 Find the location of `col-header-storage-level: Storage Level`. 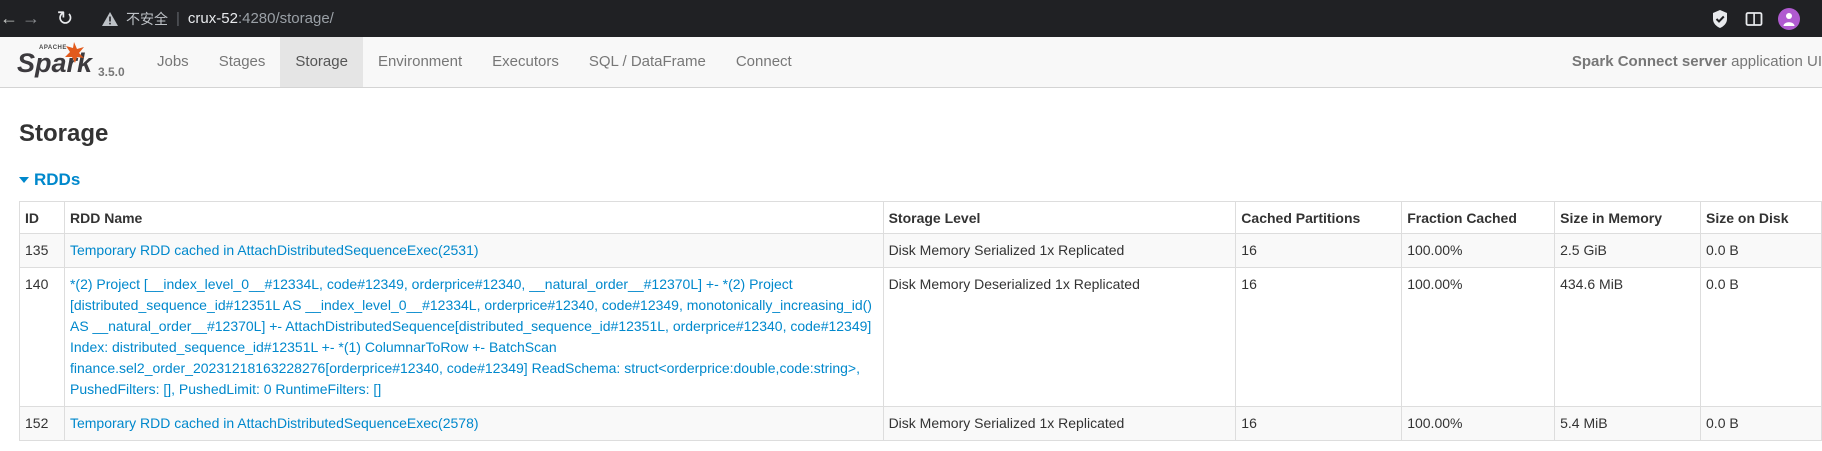

col-header-storage-level: Storage Level is located at coordinates (1059, 217).